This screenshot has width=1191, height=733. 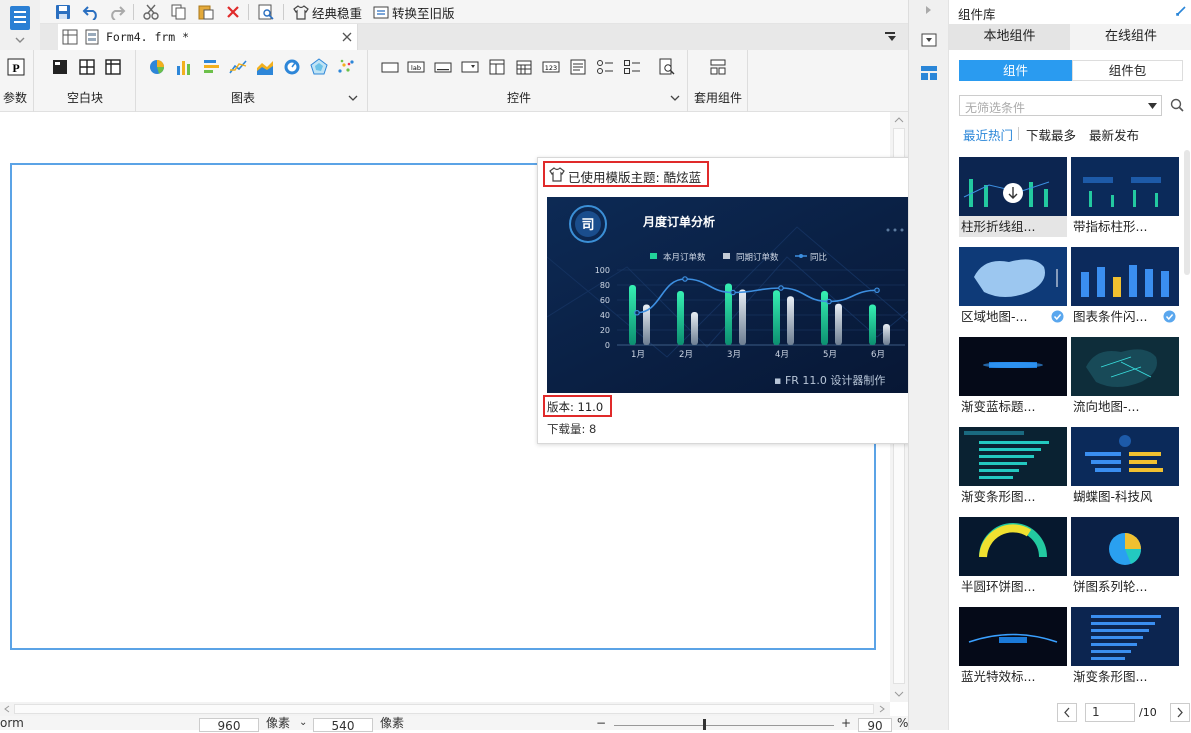 I want to click on zoom-out-icon: −, so click(x=601, y=723).